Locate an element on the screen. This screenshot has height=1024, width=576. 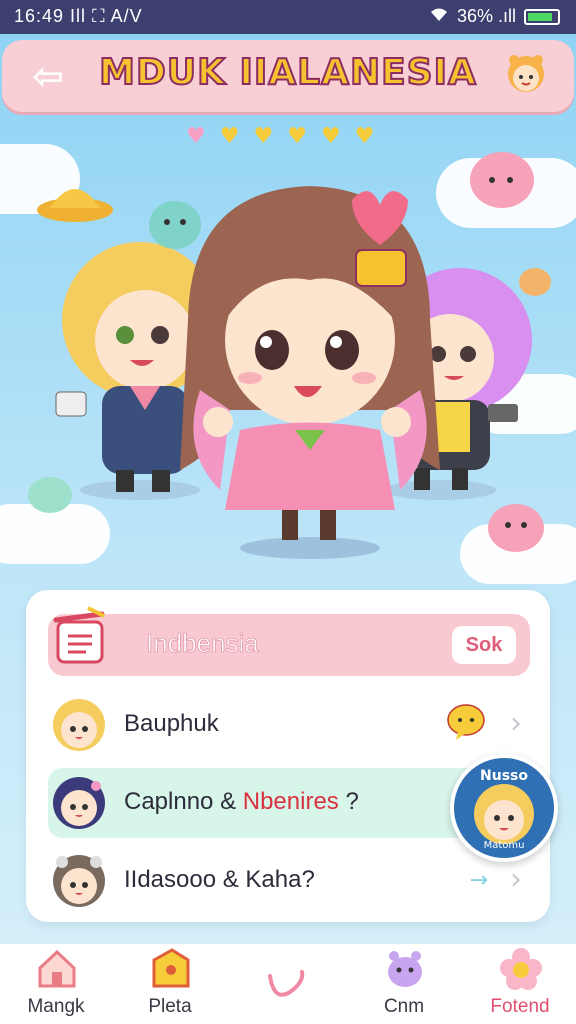
badge-subtitle: Matomu is located at coordinates (504, 845).